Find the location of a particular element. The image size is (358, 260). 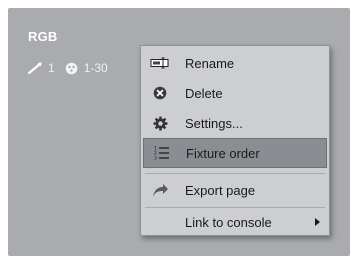

svg-text: 3 is located at coordinates (155, 159).